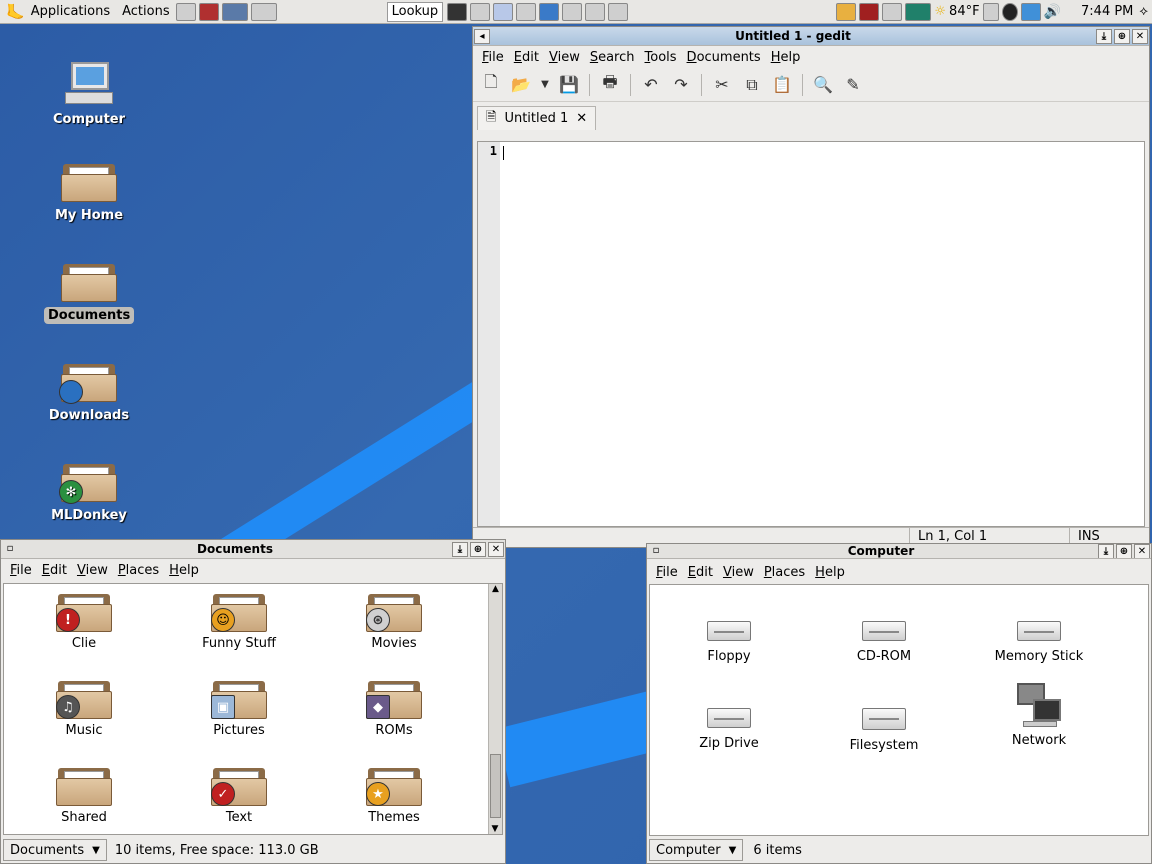 Image resolution: width=1152 pixels, height=864 pixels. Describe the element at coordinates (661, 57) in the screenshot. I see `menu-tools: Tools` at that location.